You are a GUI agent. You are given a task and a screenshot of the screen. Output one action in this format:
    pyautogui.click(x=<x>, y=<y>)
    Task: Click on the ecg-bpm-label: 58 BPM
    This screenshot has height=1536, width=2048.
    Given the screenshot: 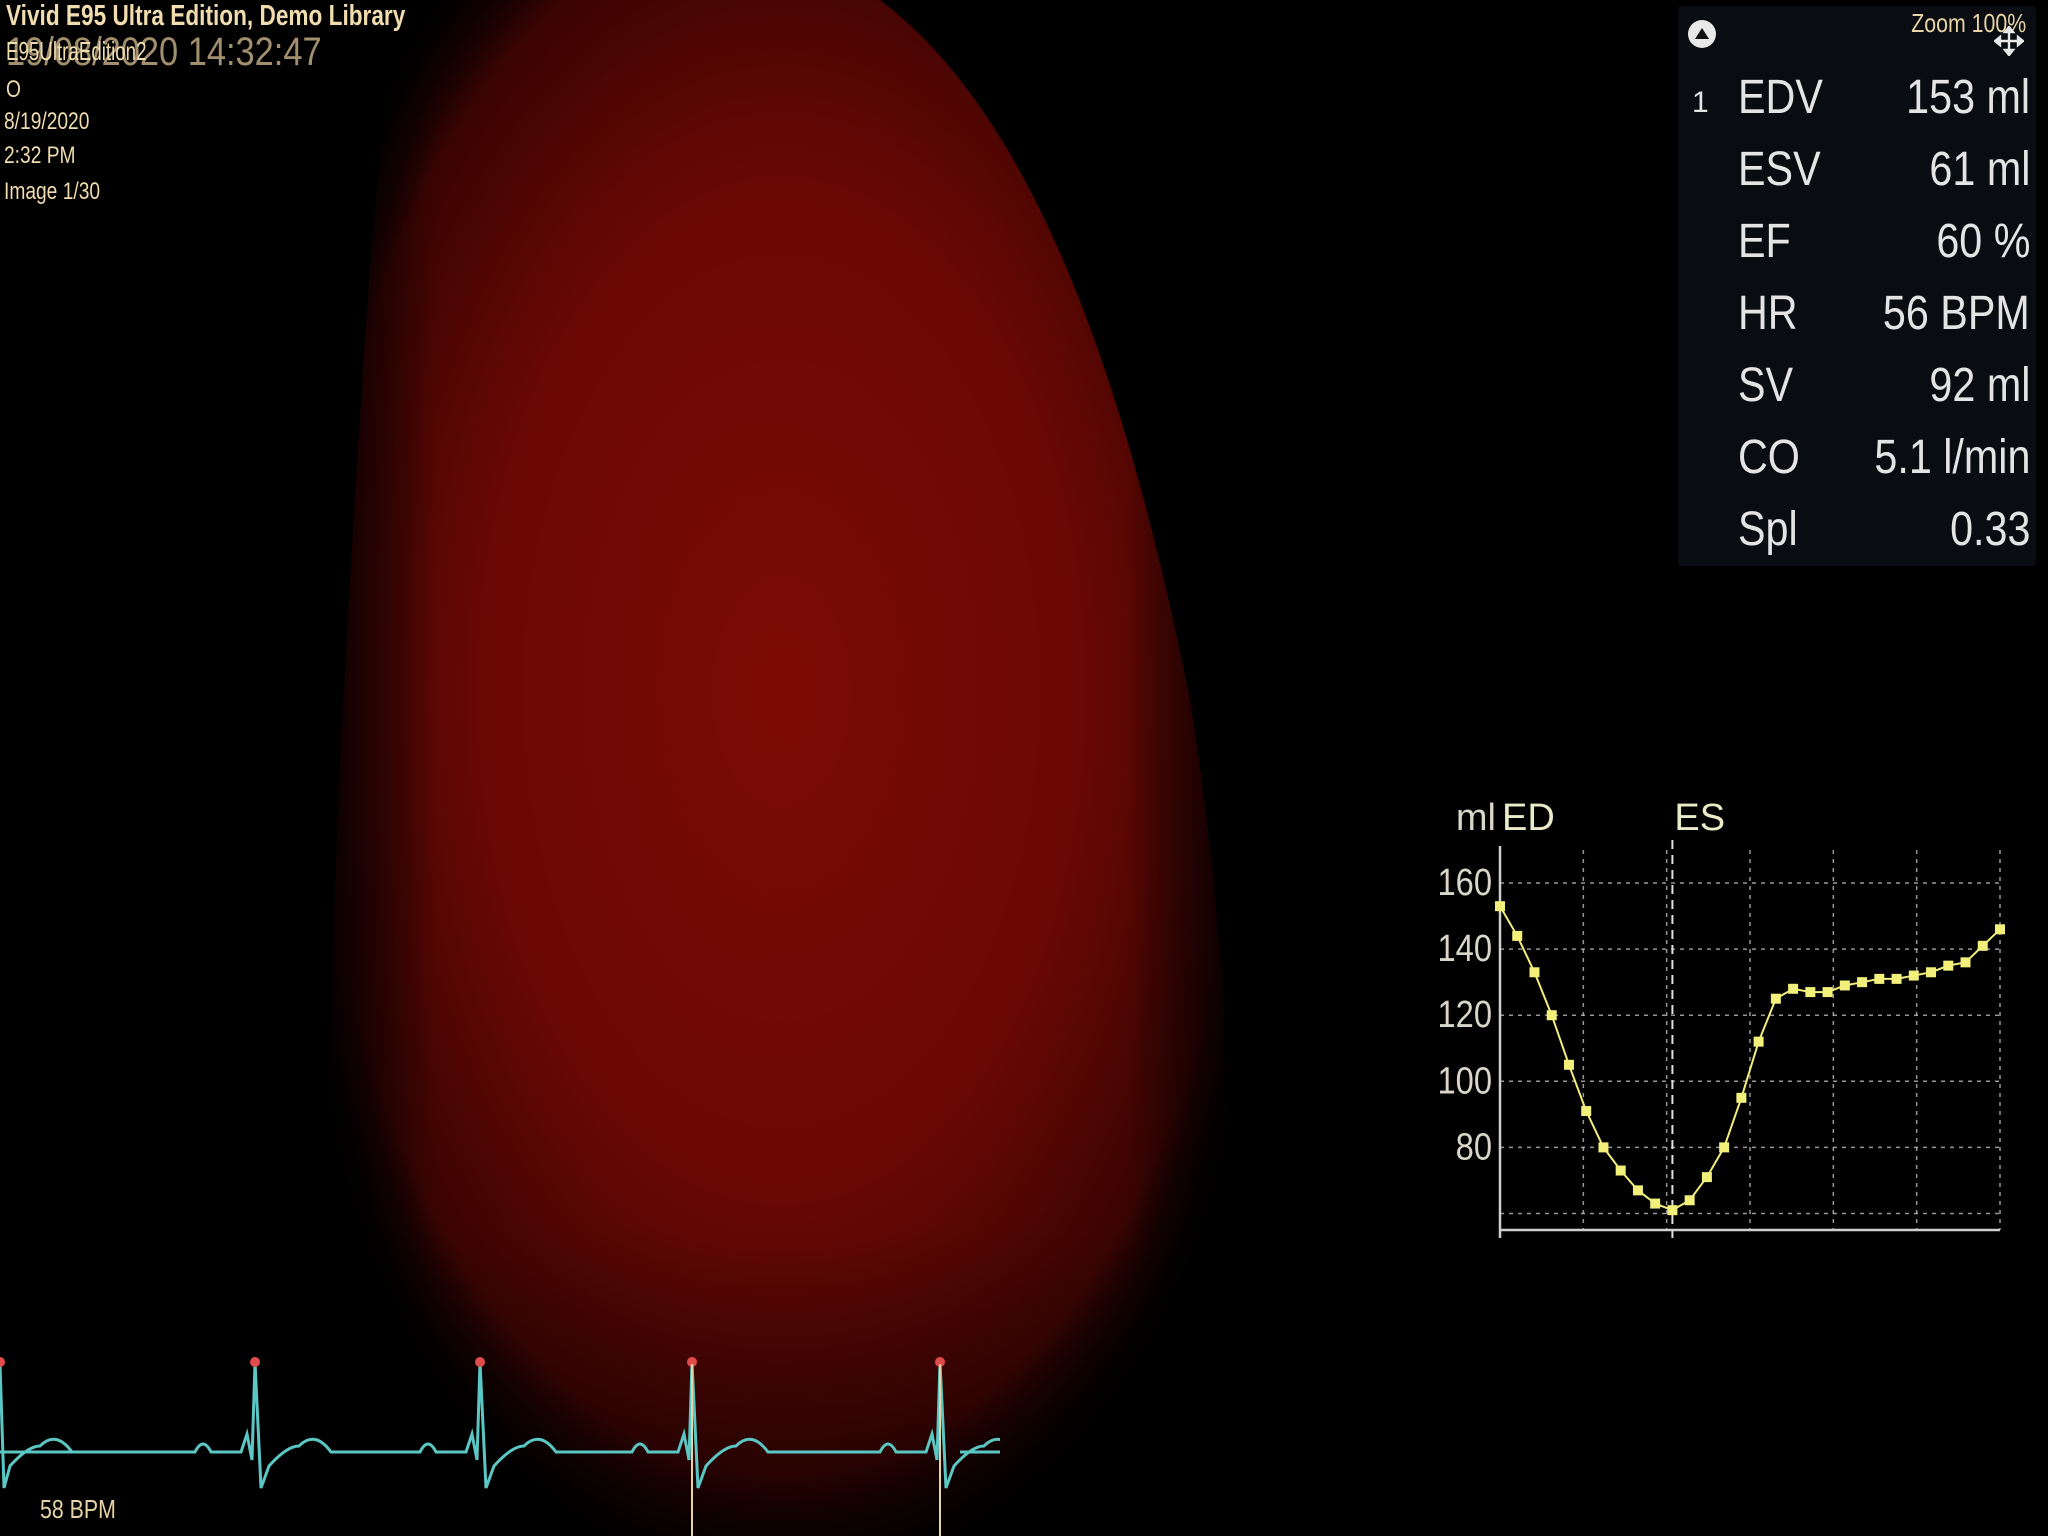 What is the action you would take?
    pyautogui.click(x=78, y=1509)
    